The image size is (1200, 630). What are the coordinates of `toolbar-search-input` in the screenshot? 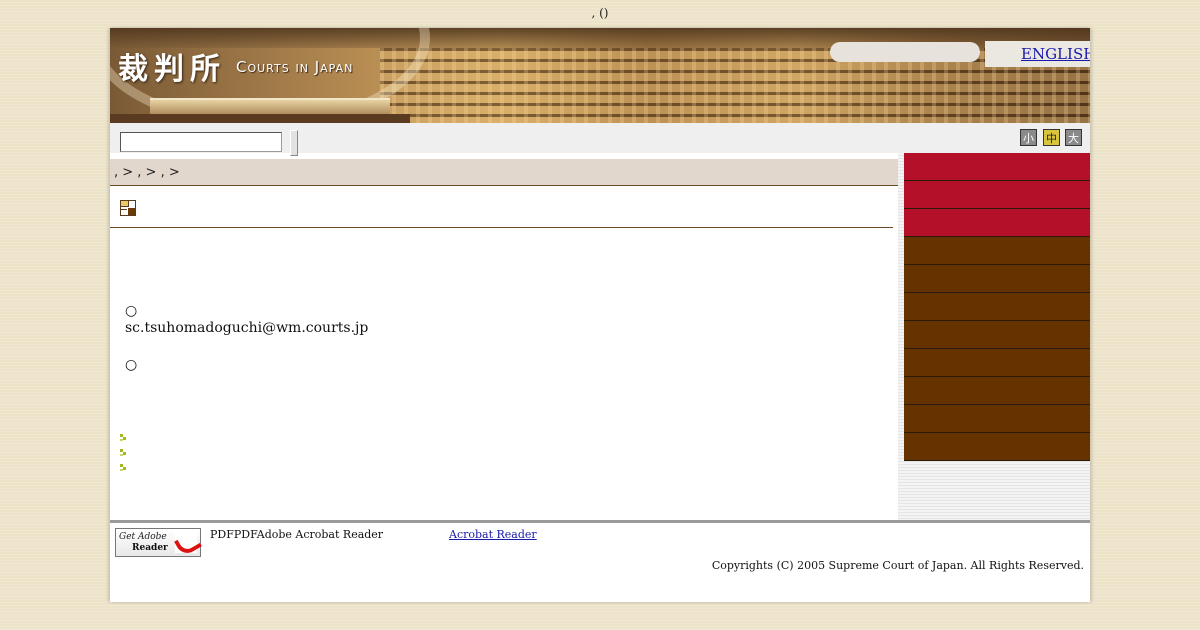 It's located at (201, 142).